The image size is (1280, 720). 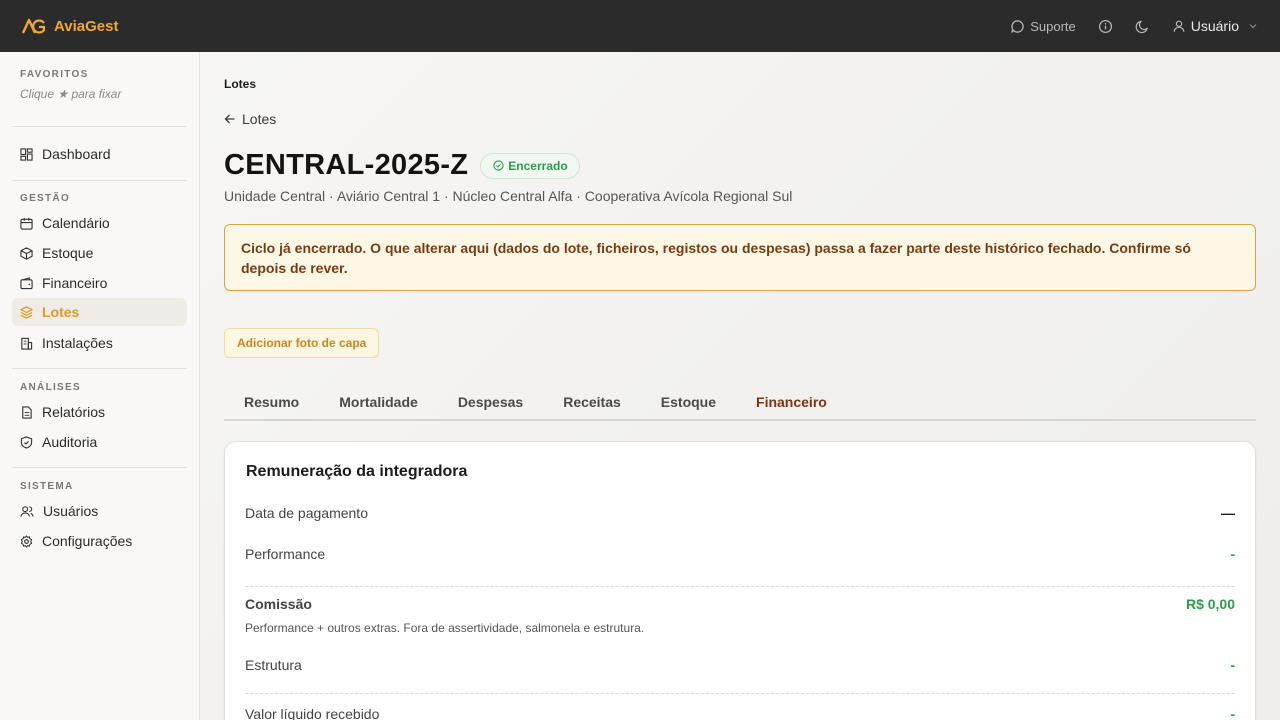 I want to click on row-data-pagamento: Data de pagamento —, so click(x=740, y=513).